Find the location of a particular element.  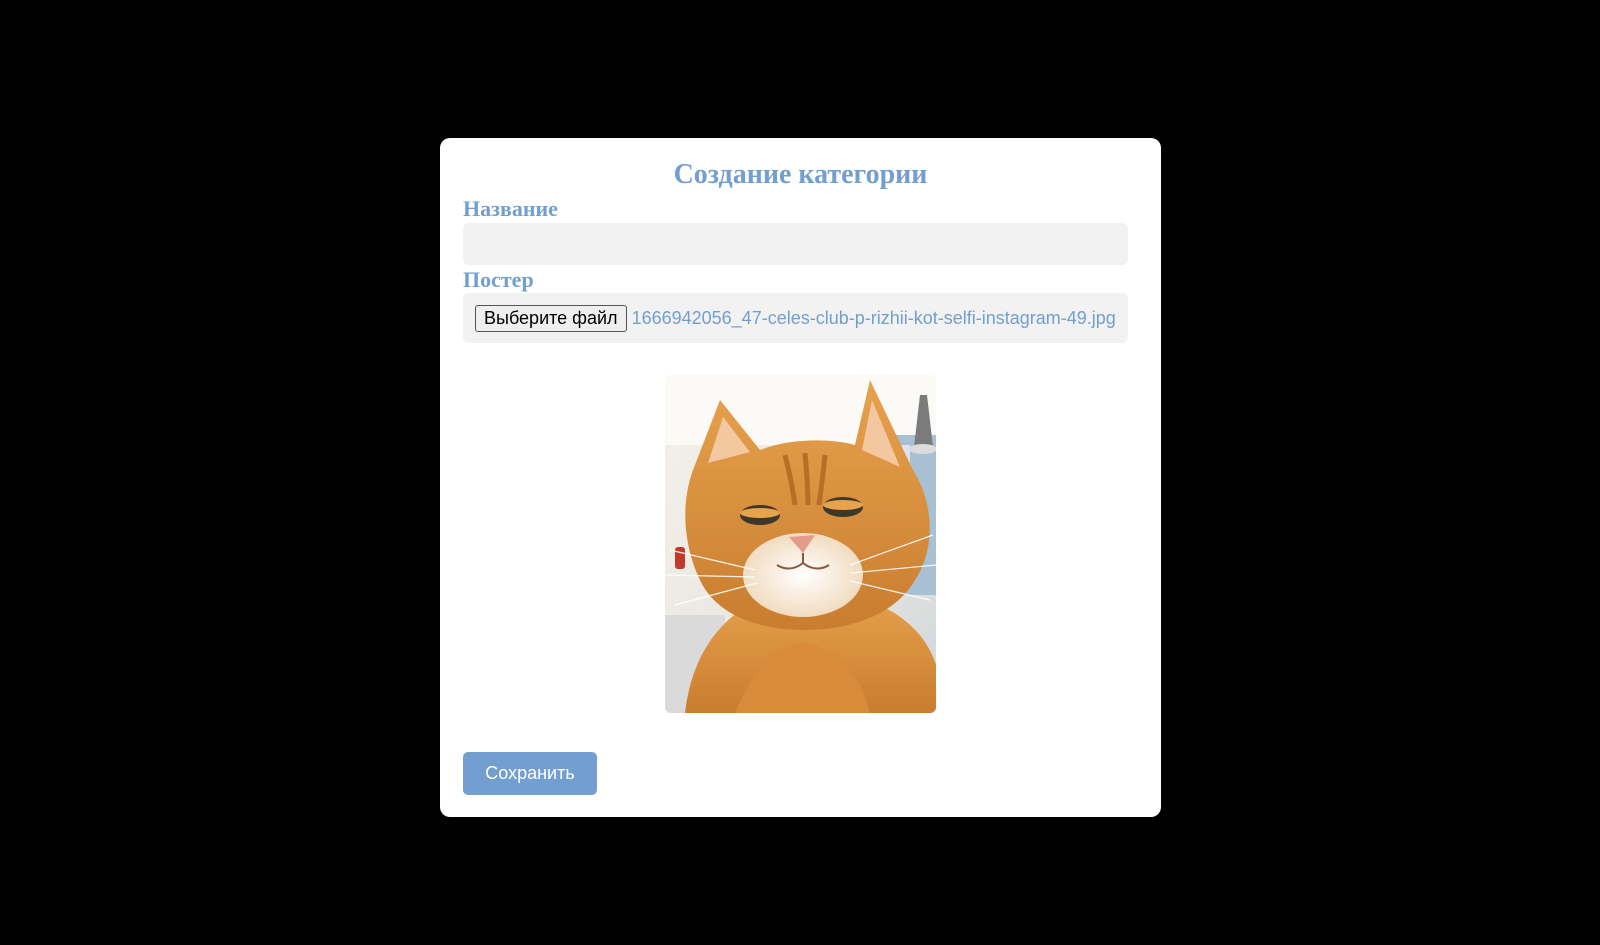

name-input is located at coordinates (795, 244).